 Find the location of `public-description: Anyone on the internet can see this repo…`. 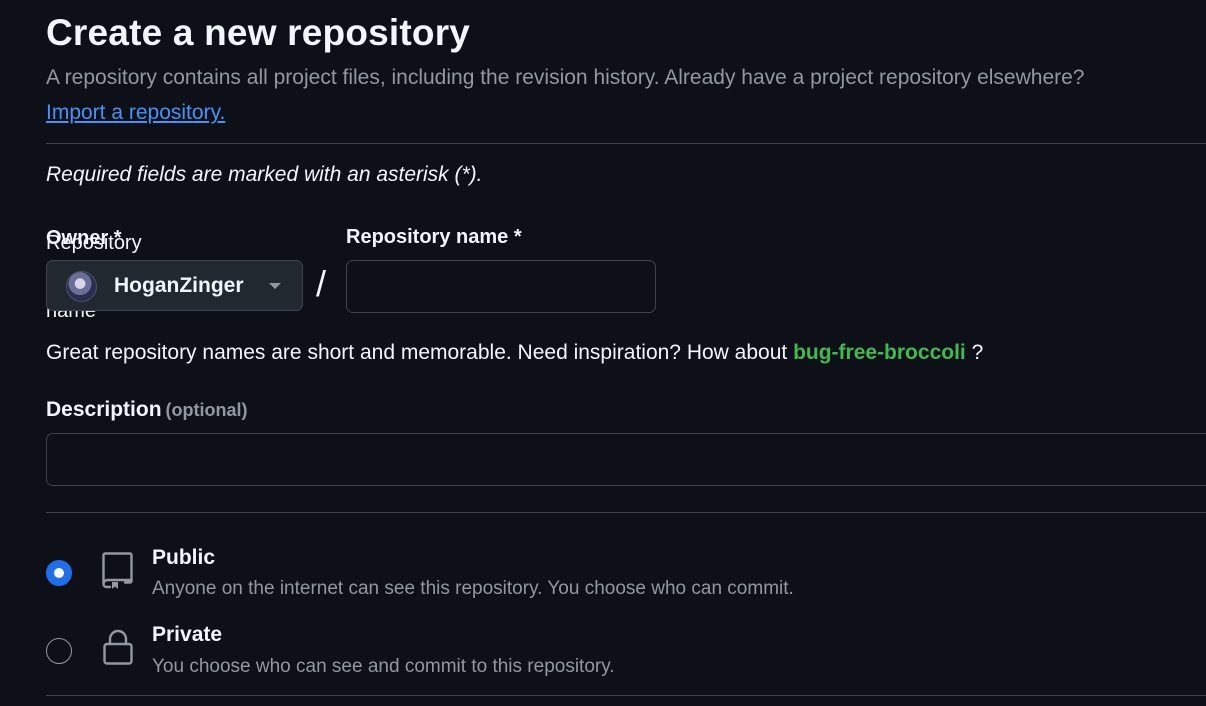

public-description: Anyone on the internet can see this repo… is located at coordinates (473, 588).